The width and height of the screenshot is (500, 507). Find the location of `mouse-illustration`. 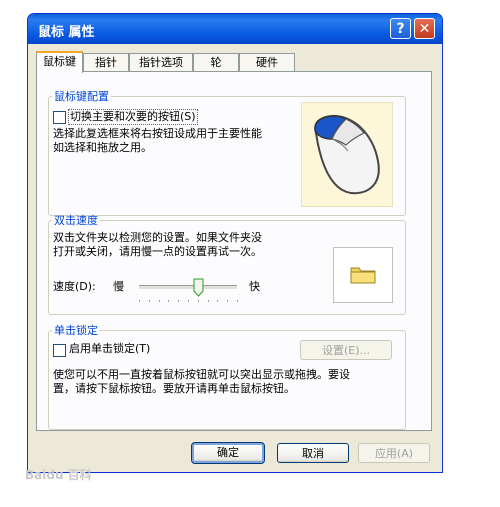

mouse-illustration is located at coordinates (347, 154).